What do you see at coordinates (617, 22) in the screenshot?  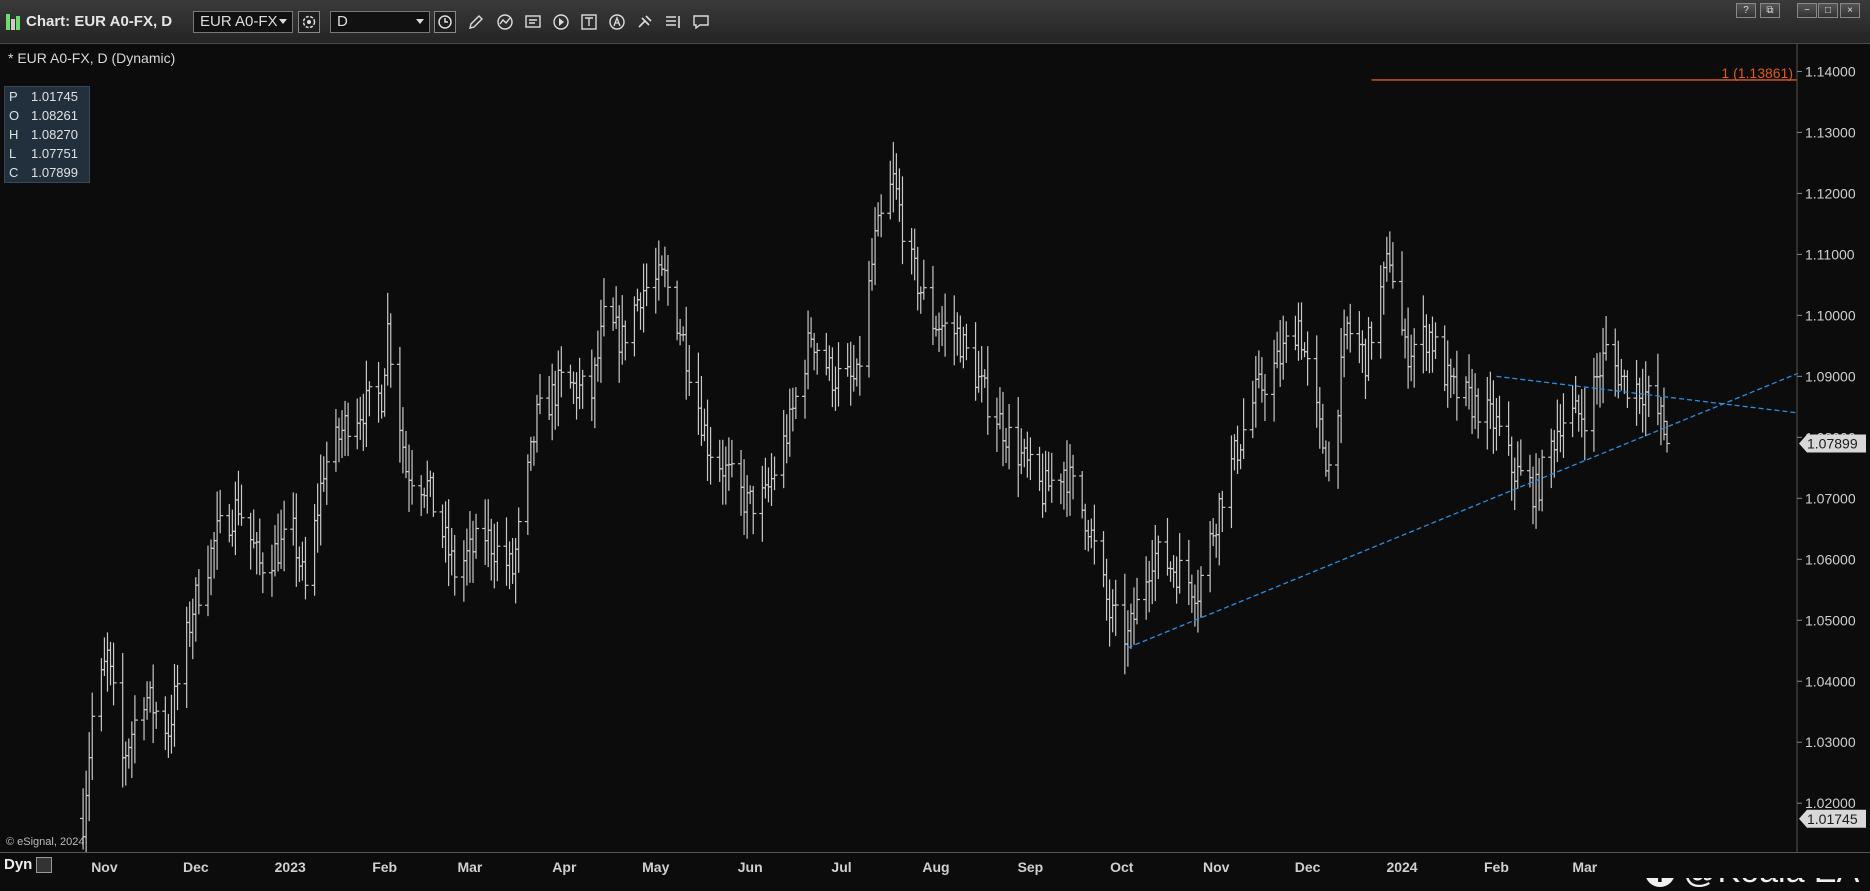 I see `alert-icon` at bounding box center [617, 22].